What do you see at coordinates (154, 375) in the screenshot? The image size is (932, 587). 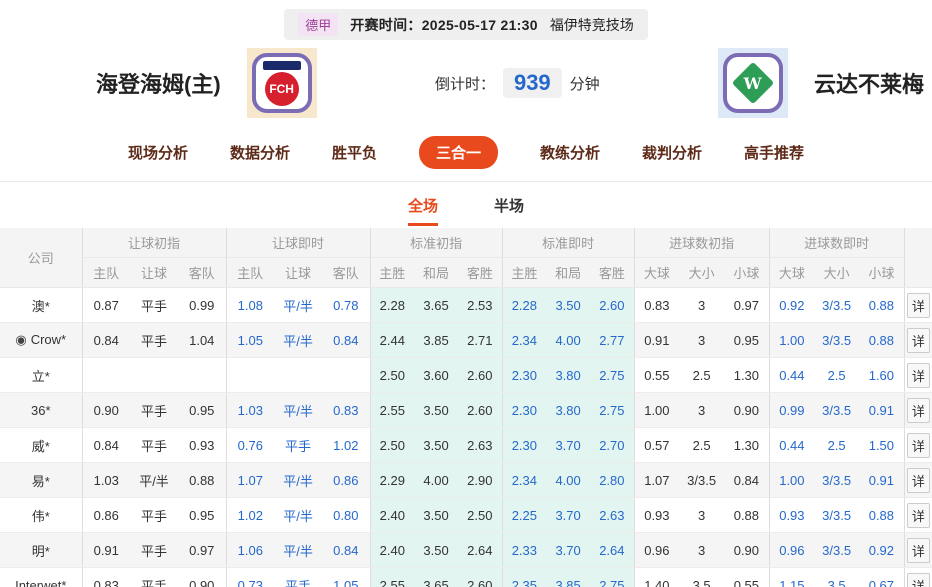 I see `odds-cell` at bounding box center [154, 375].